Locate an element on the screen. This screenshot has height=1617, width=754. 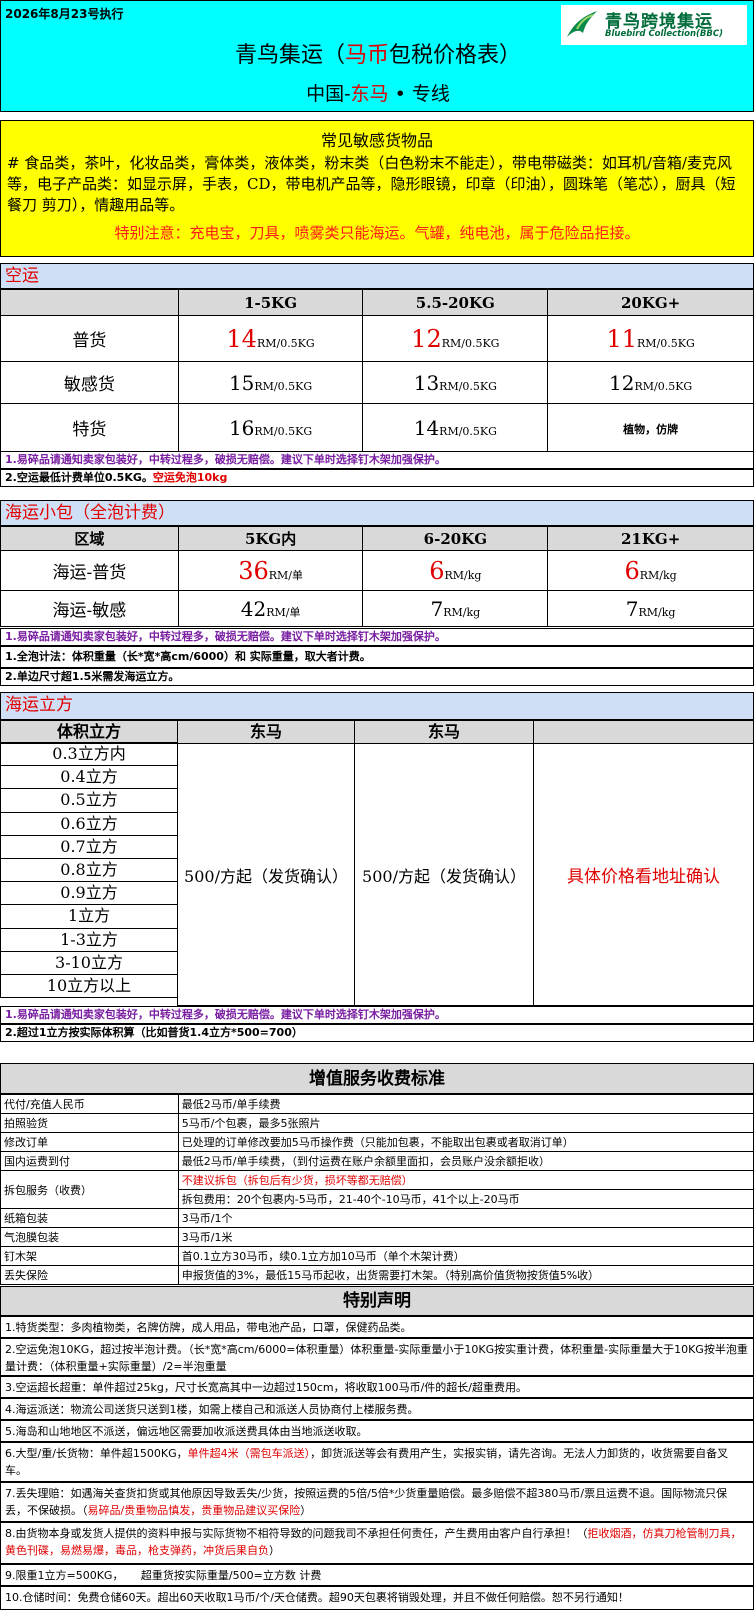
row-label: 特货 is located at coordinates (89, 427).